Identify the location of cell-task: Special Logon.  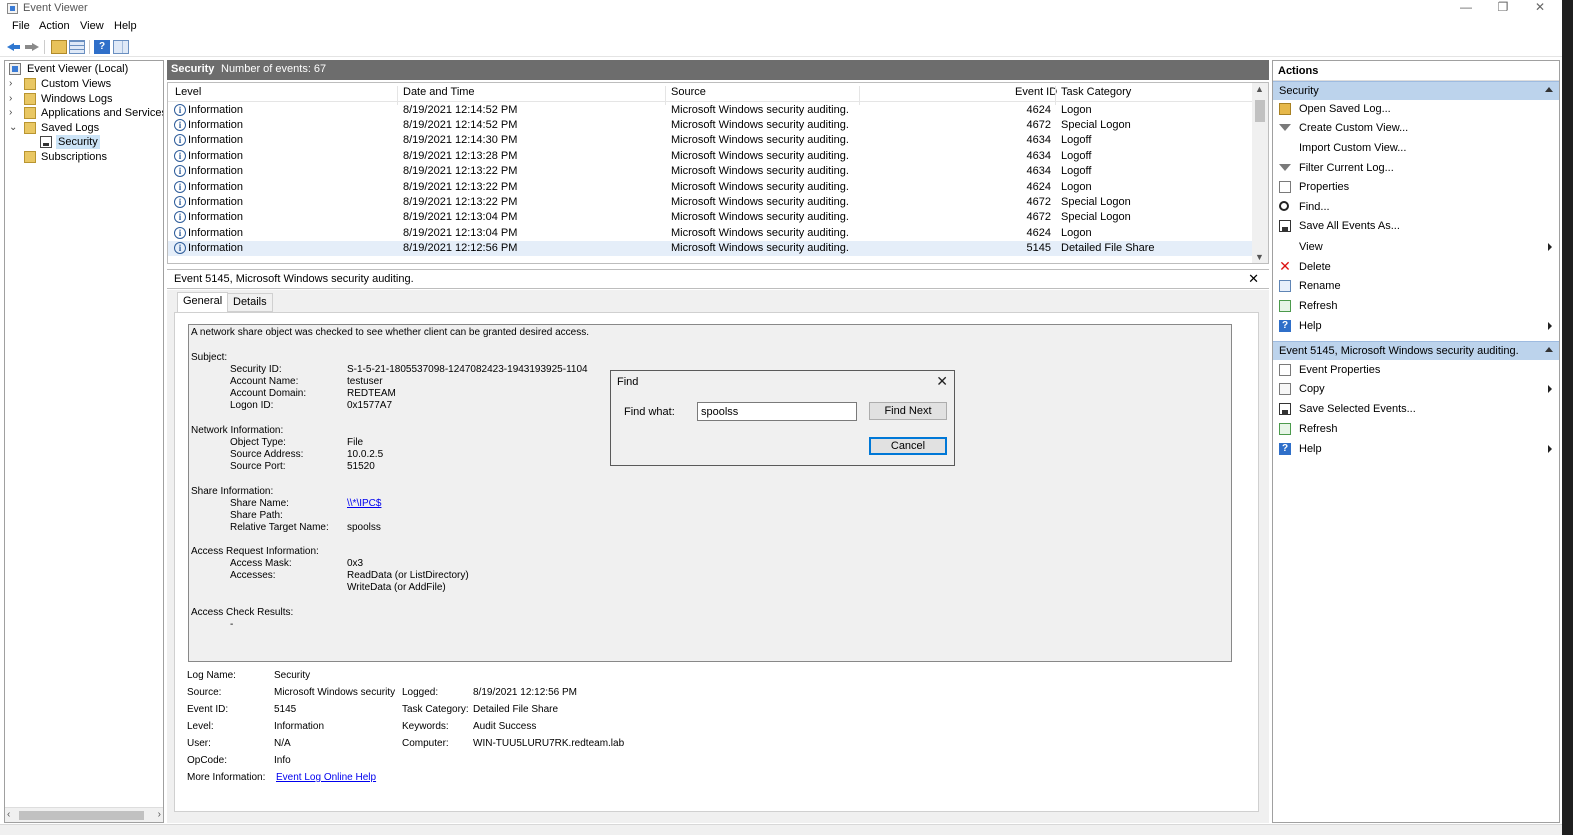
(1096, 202).